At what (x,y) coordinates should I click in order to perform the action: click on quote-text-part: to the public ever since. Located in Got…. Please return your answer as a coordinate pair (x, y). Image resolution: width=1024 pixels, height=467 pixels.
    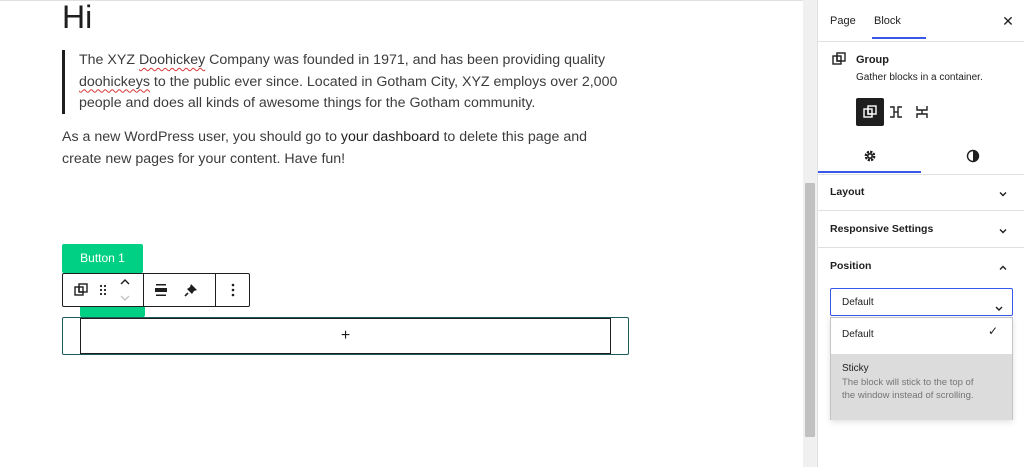
    Looking at the image, I should click on (348, 92).